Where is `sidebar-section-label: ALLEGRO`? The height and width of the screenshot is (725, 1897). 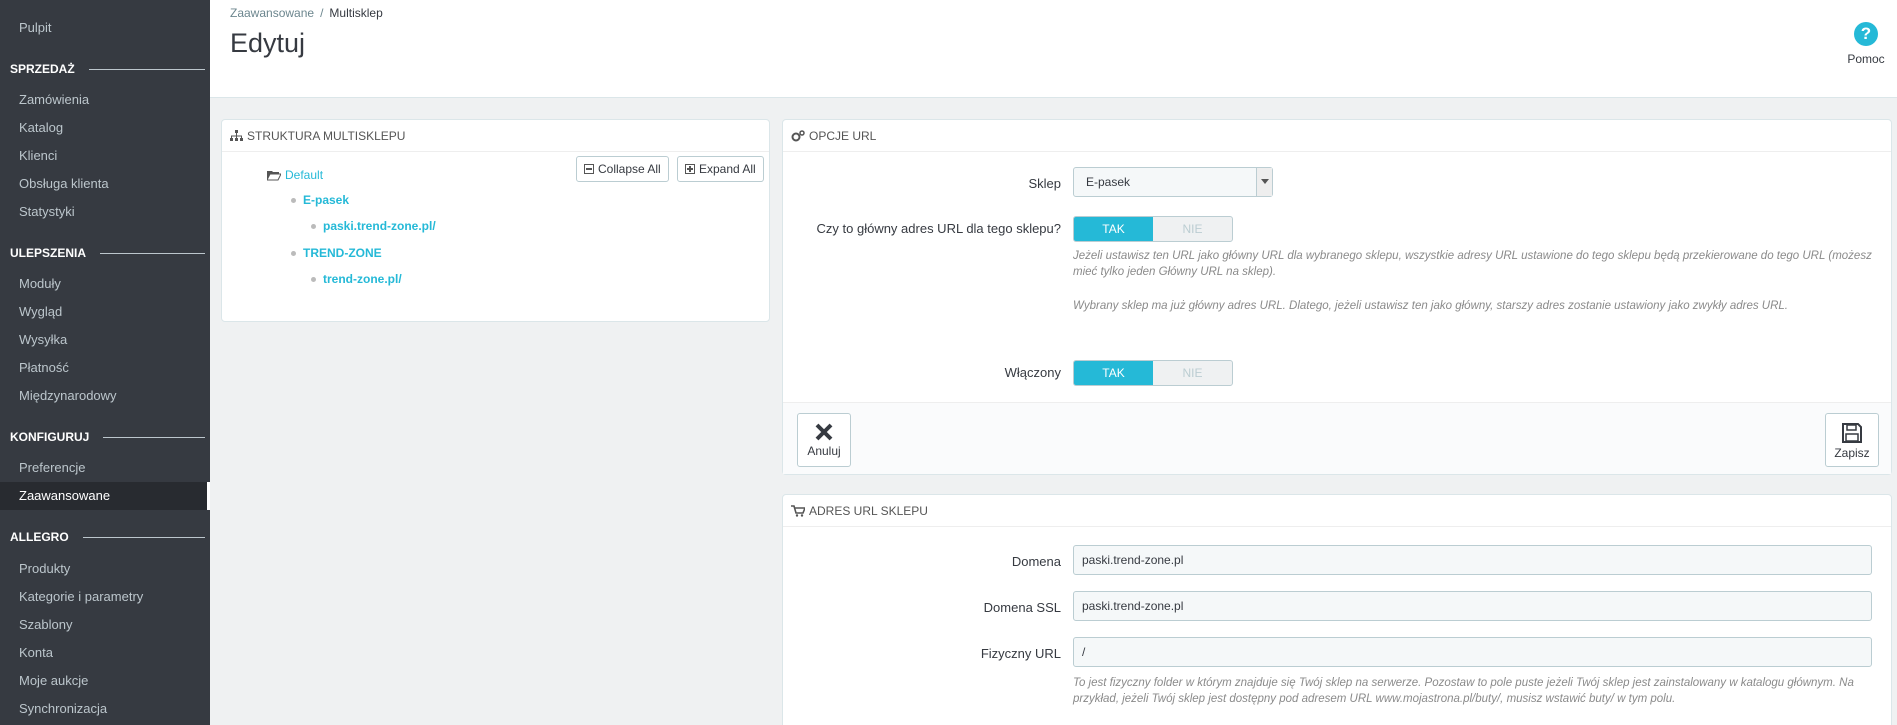
sidebar-section-label: ALLEGRO is located at coordinates (39, 537).